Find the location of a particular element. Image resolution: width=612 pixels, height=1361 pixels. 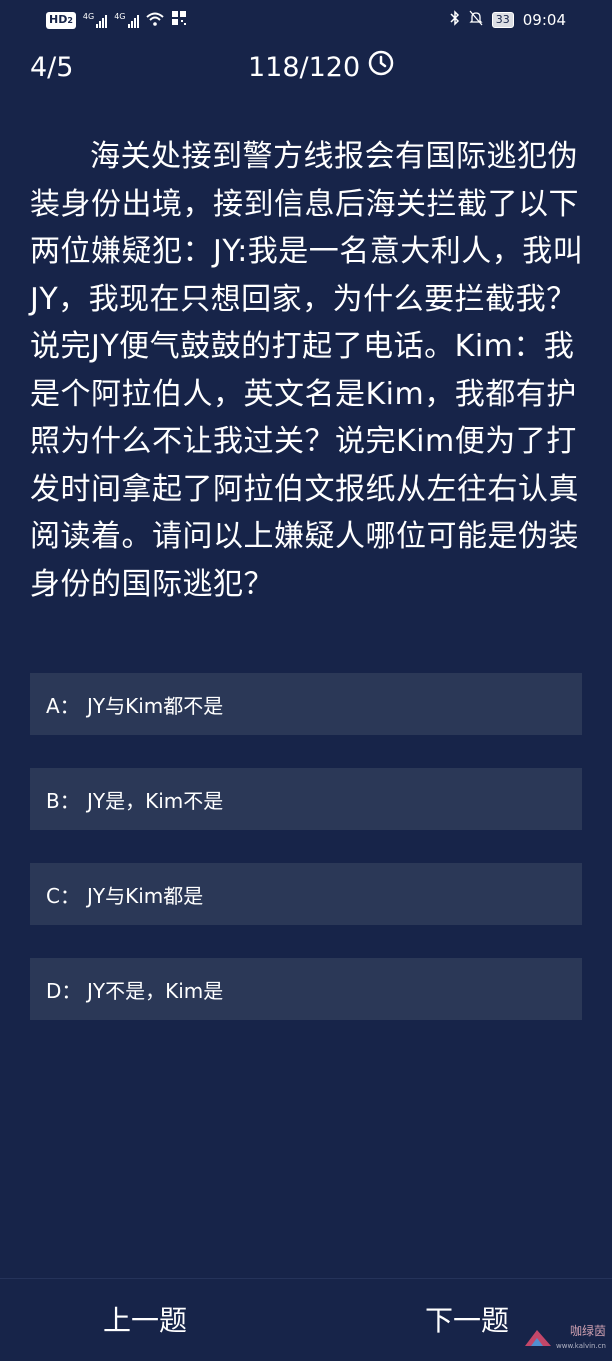

timer: 118/120 is located at coordinates (321, 68).